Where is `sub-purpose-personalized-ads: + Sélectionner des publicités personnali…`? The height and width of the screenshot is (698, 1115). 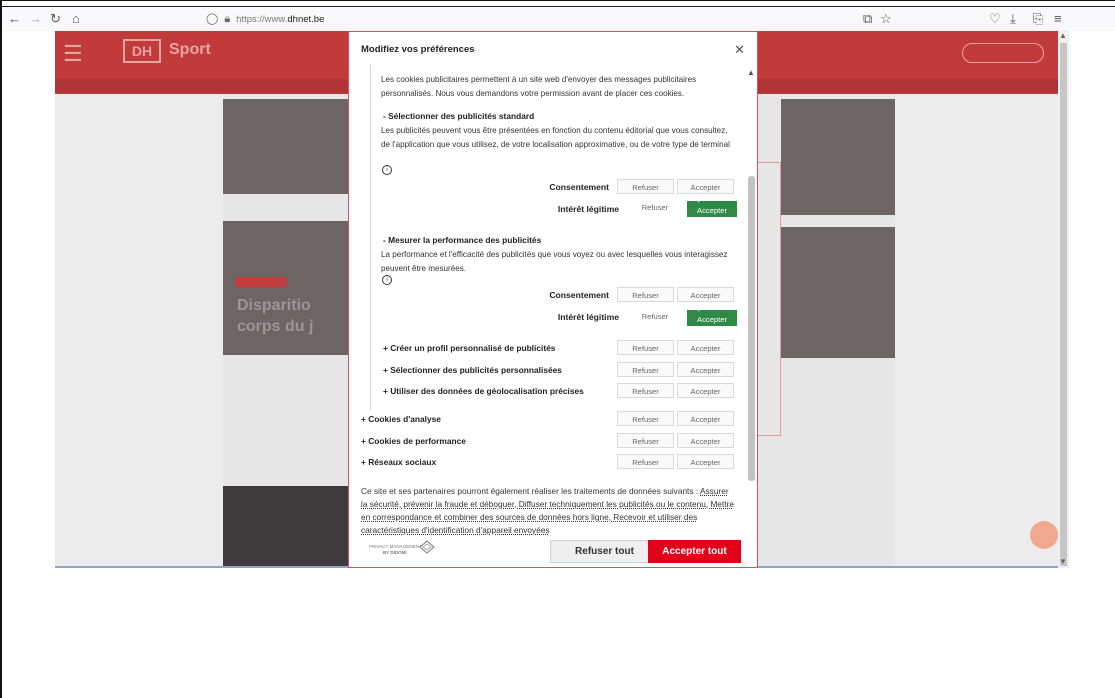
sub-purpose-personalized-ads: + Sélectionner des publicités personnali… is located at coordinates (472, 370).